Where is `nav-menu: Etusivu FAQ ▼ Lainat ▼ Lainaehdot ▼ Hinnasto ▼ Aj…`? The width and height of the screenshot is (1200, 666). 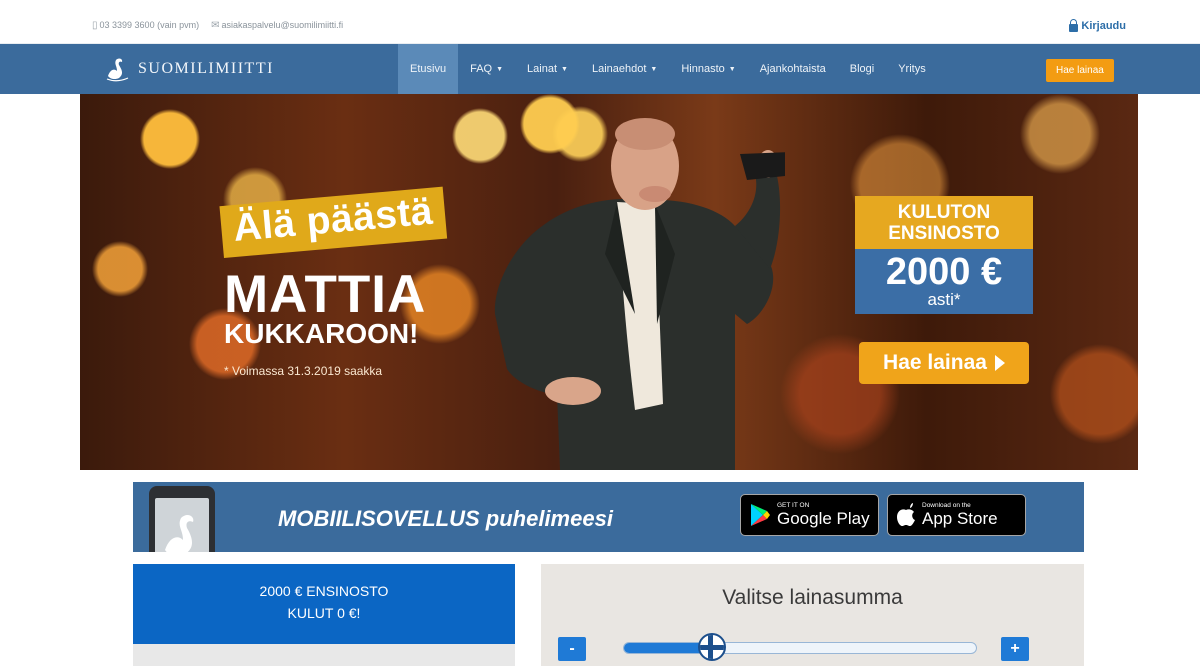 nav-menu: Etusivu FAQ ▼ Lainat ▼ Lainaehdot ▼ Hinnasto ▼ Aj… is located at coordinates (668, 69).